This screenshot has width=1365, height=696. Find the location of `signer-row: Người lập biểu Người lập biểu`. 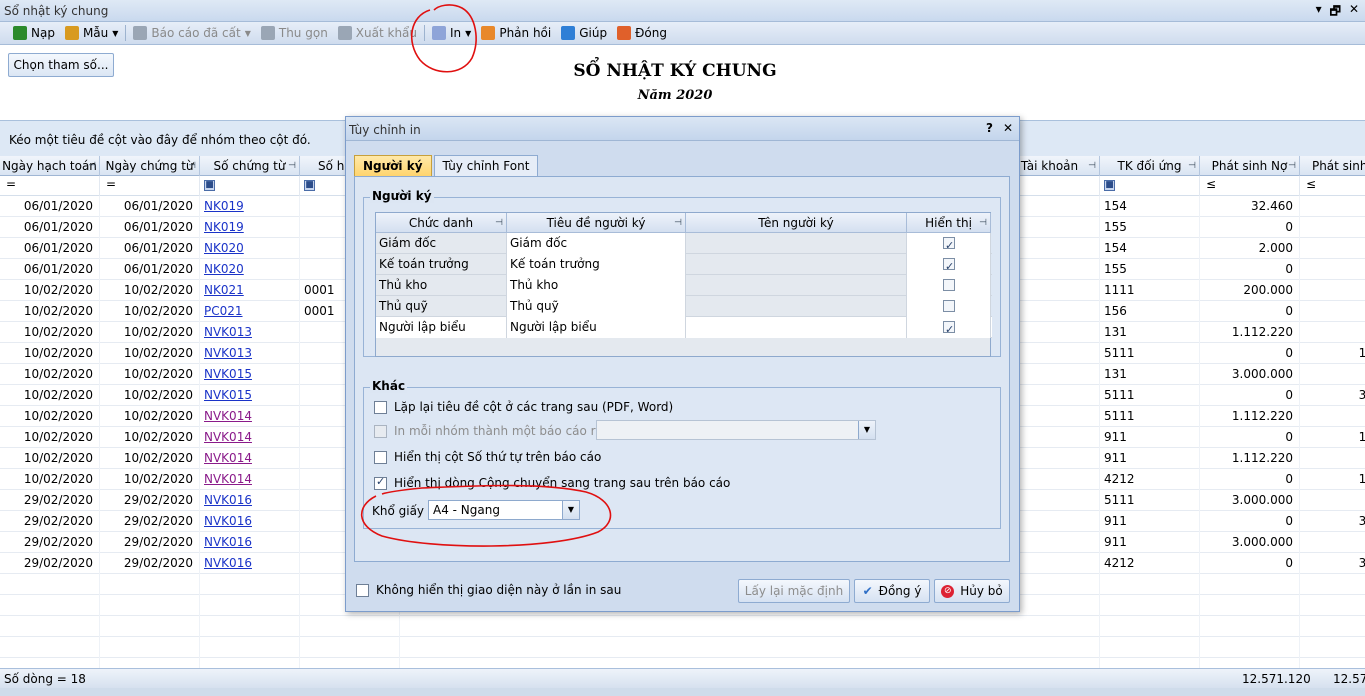

signer-row: Người lập biểu Người lập biểu is located at coordinates (684, 328).